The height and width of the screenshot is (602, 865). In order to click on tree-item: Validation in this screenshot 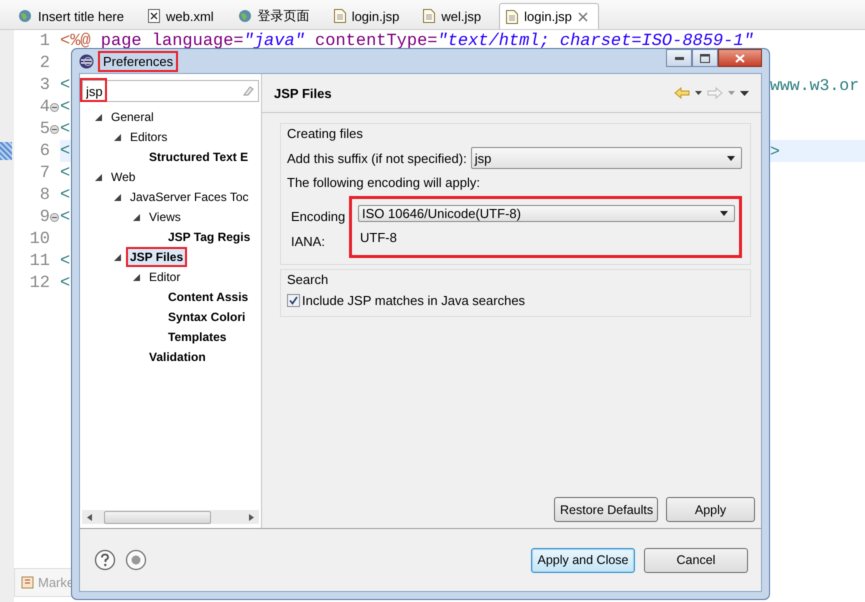, I will do `click(177, 357)`.